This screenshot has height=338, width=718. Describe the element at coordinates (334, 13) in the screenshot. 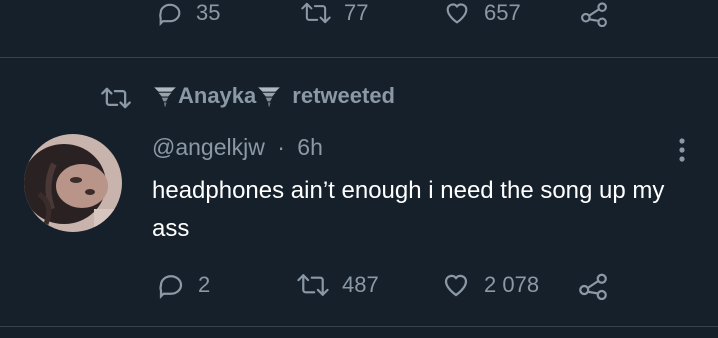

I see `retweet-button: 77` at that location.